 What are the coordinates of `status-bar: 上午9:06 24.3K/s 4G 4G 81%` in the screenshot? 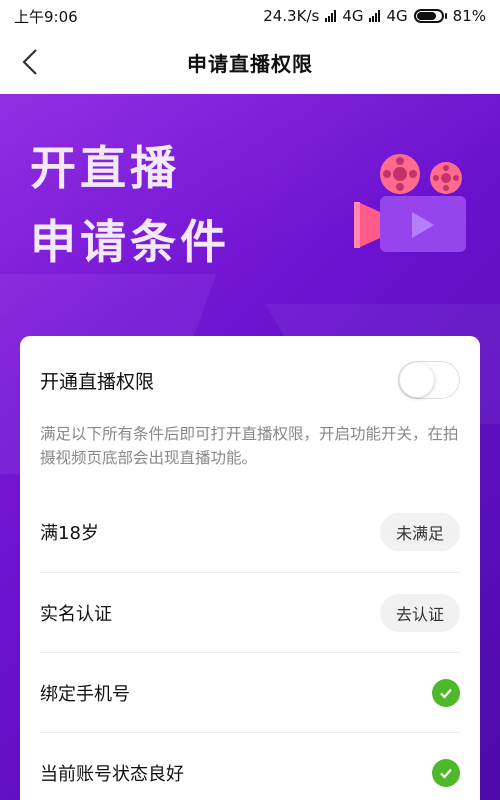 It's located at (250, 16).